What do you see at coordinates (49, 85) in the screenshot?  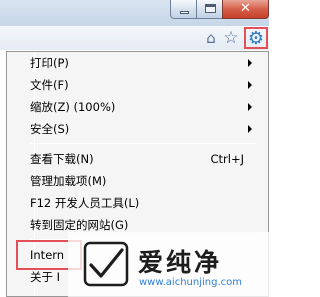 I see `menu-item-label: 文件(F)` at bounding box center [49, 85].